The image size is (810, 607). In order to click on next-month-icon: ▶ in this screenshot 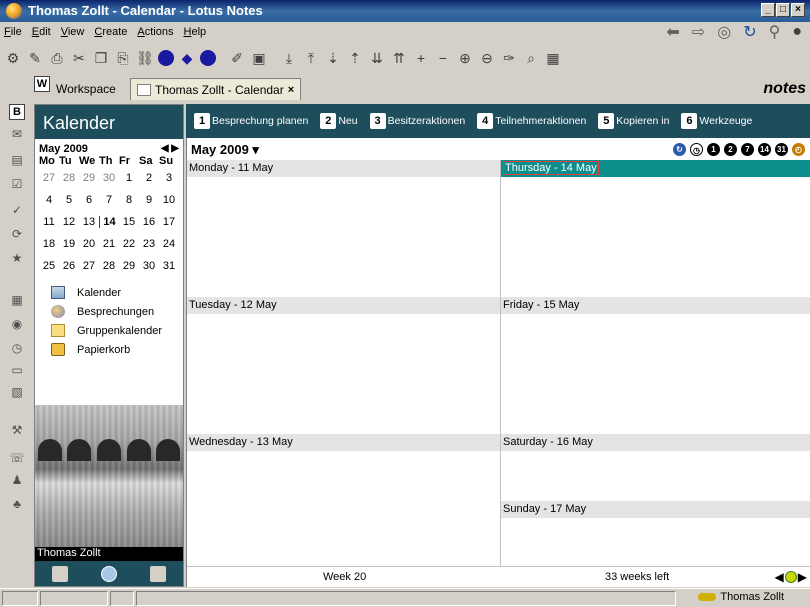, I will do `click(175, 148)`.